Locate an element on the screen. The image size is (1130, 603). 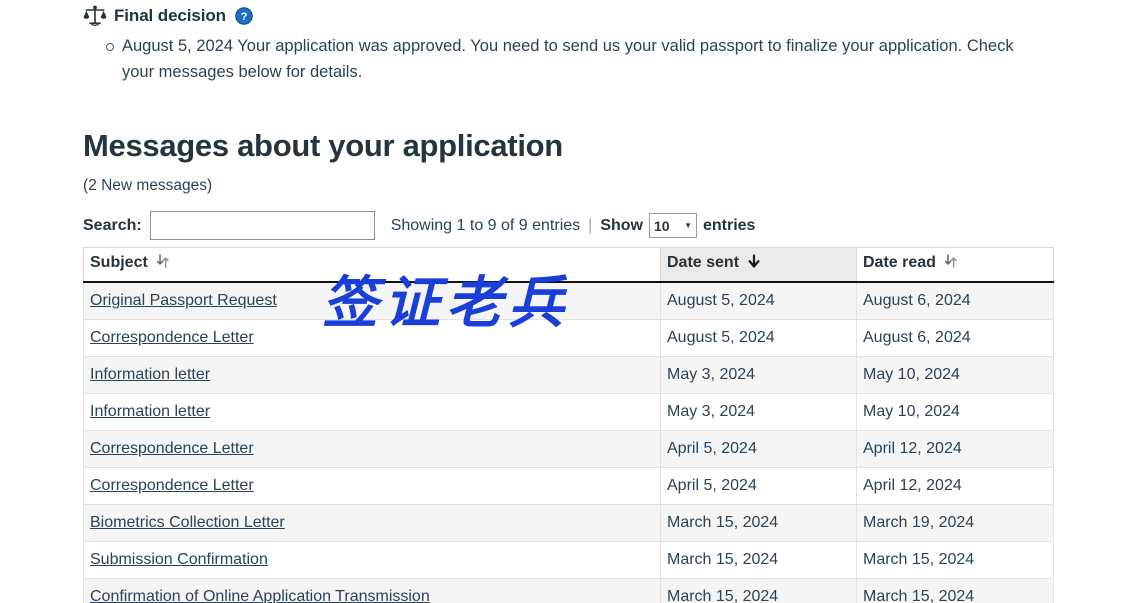
table-header-row: Subject Date sent Date read is located at coordinates (568, 265).